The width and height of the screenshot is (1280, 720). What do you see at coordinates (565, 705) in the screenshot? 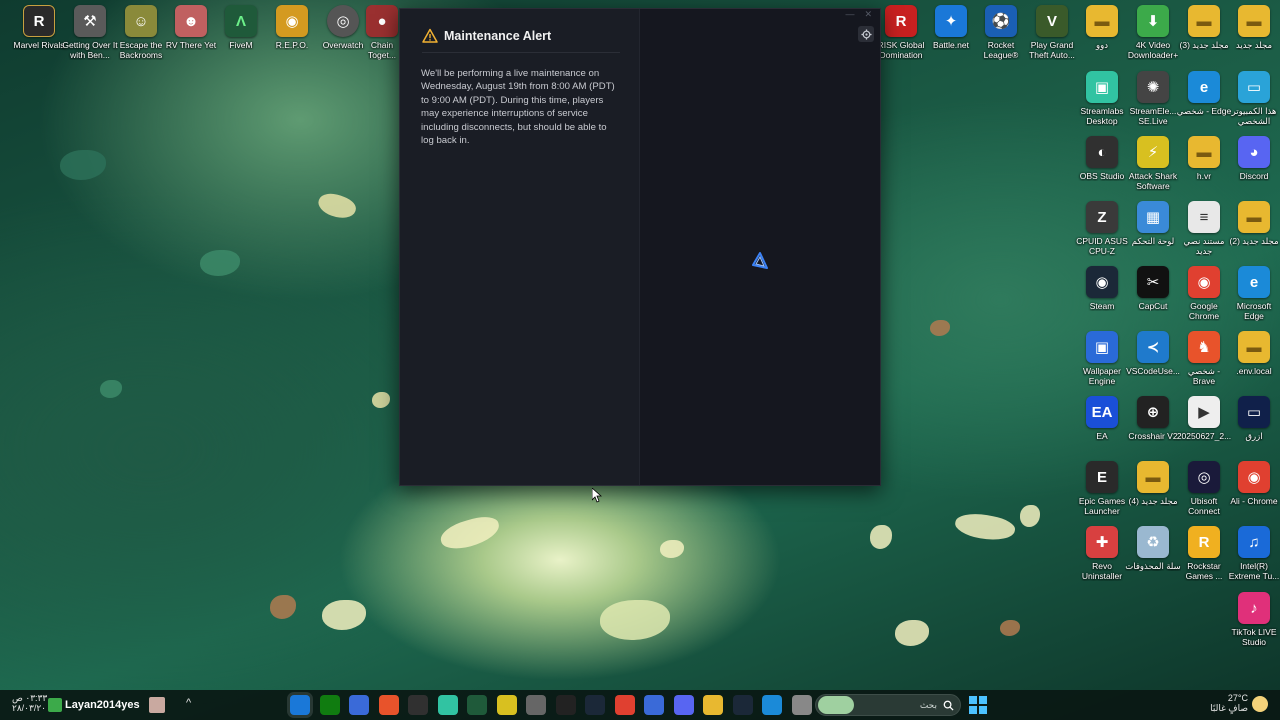
I see `game-taskbar-icon` at bounding box center [565, 705].